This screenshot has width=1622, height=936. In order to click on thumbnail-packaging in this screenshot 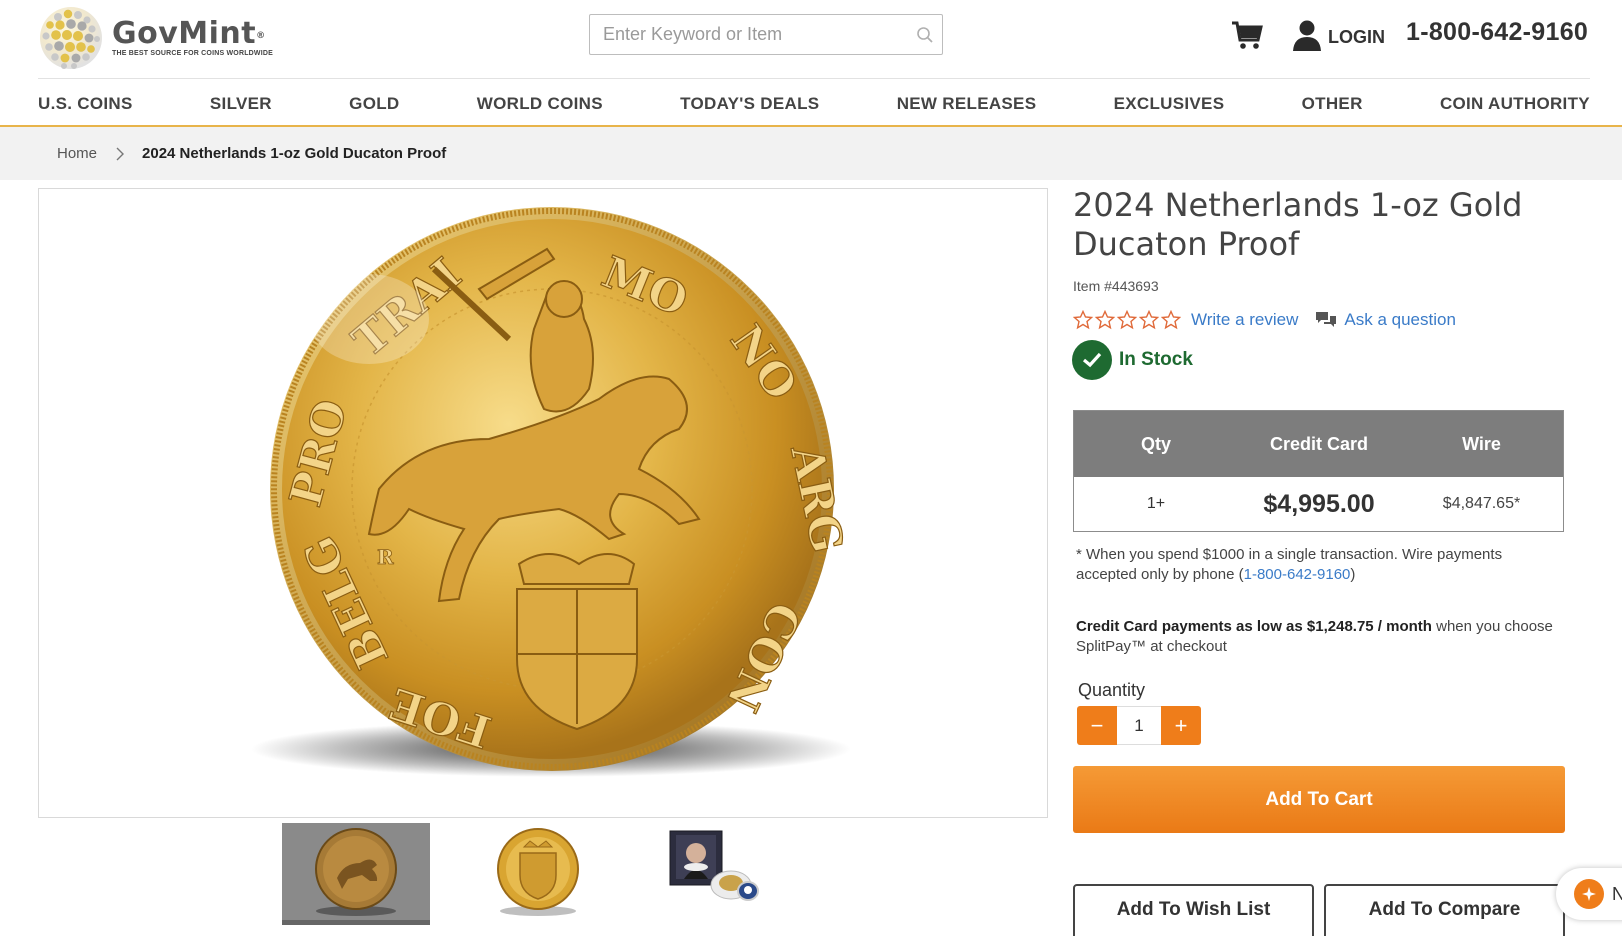, I will do `click(720, 873)`.